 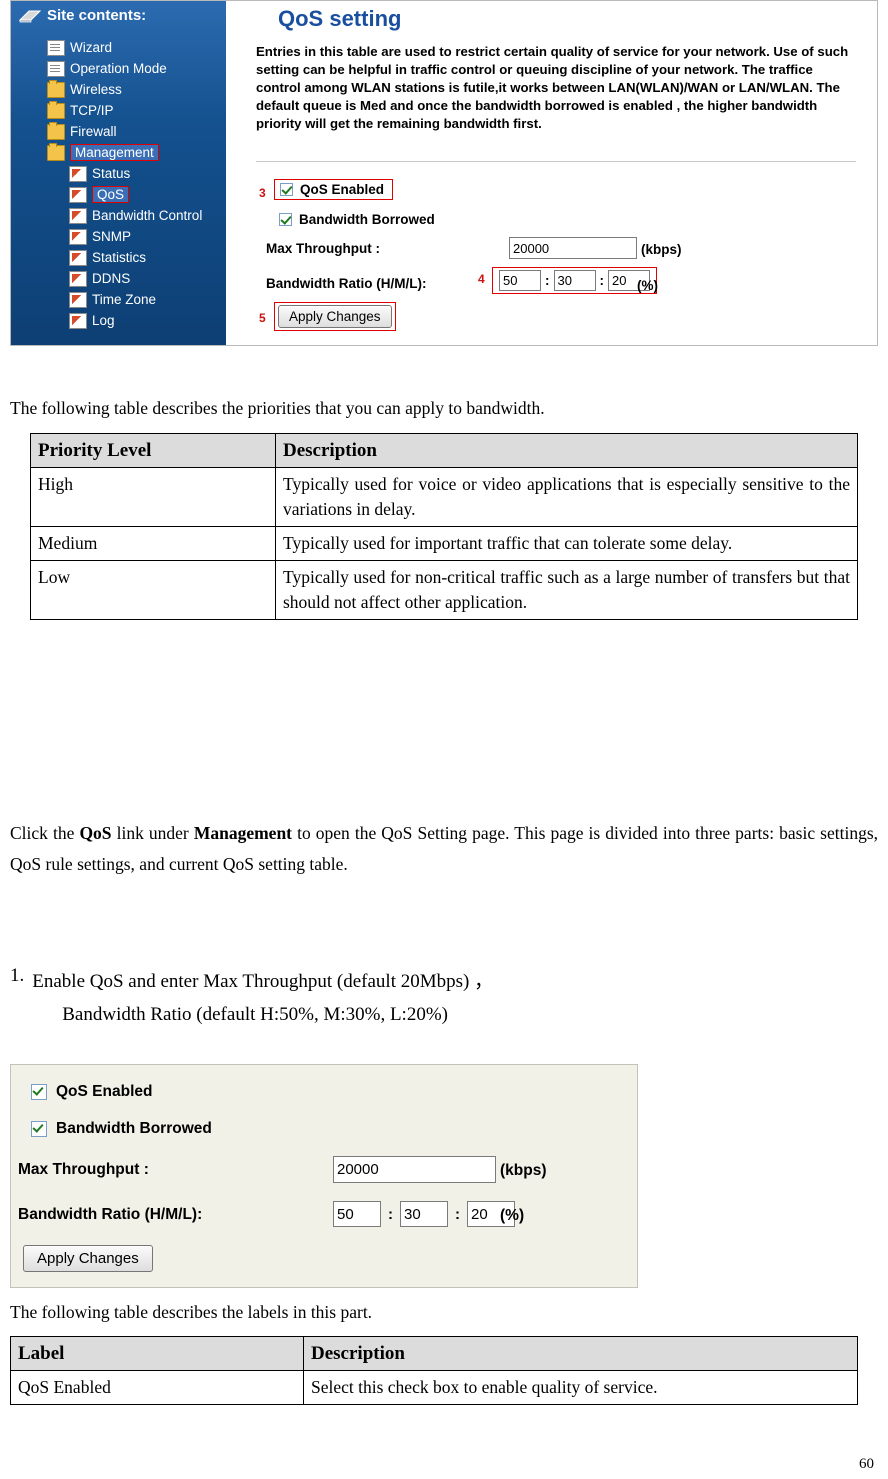 What do you see at coordinates (262, 318) in the screenshot?
I see `callout-5: 5` at bounding box center [262, 318].